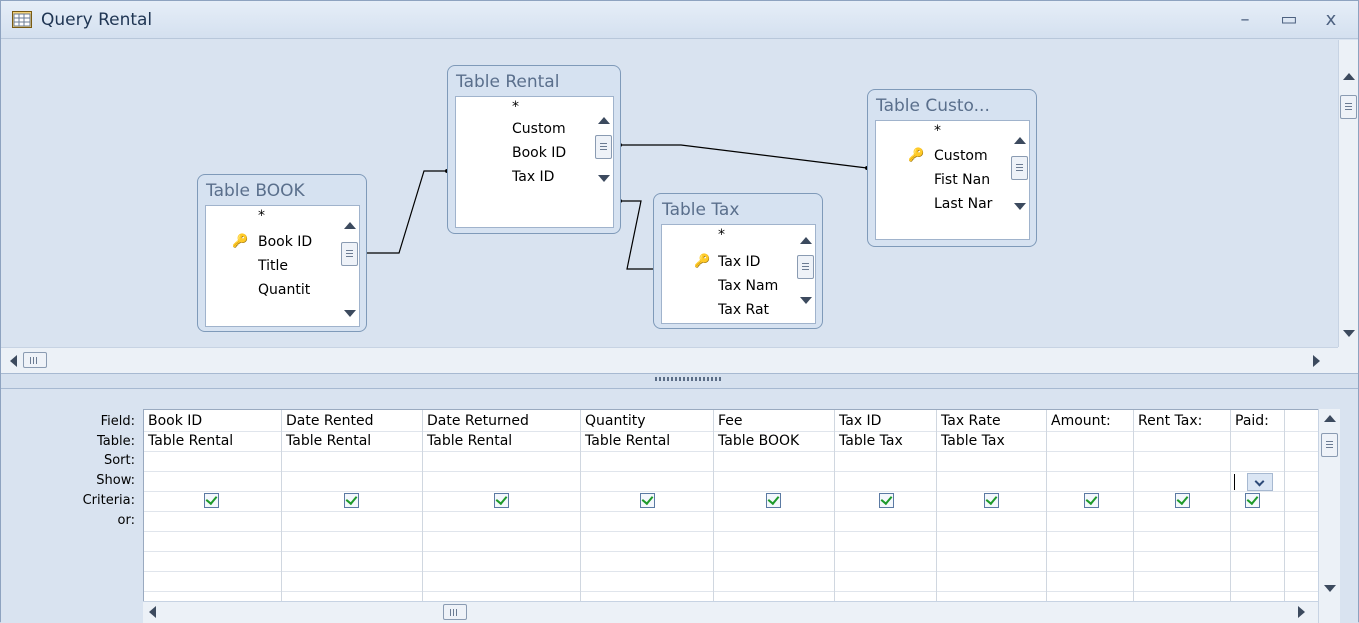  What do you see at coordinates (971, 180) in the screenshot?
I see `field-item: Fist Nan` at bounding box center [971, 180].